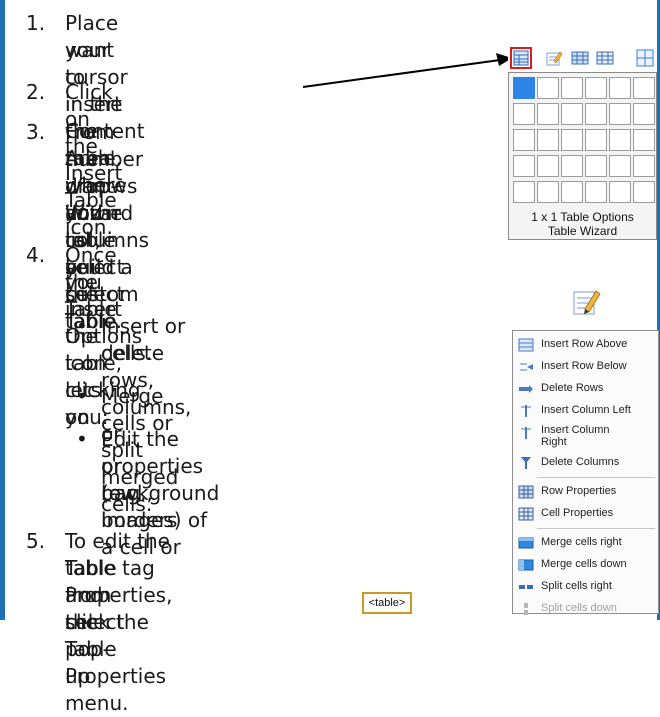  What do you see at coordinates (582, 217) in the screenshot?
I see `table-size-label: 1 x 1 Table Options` at bounding box center [582, 217].